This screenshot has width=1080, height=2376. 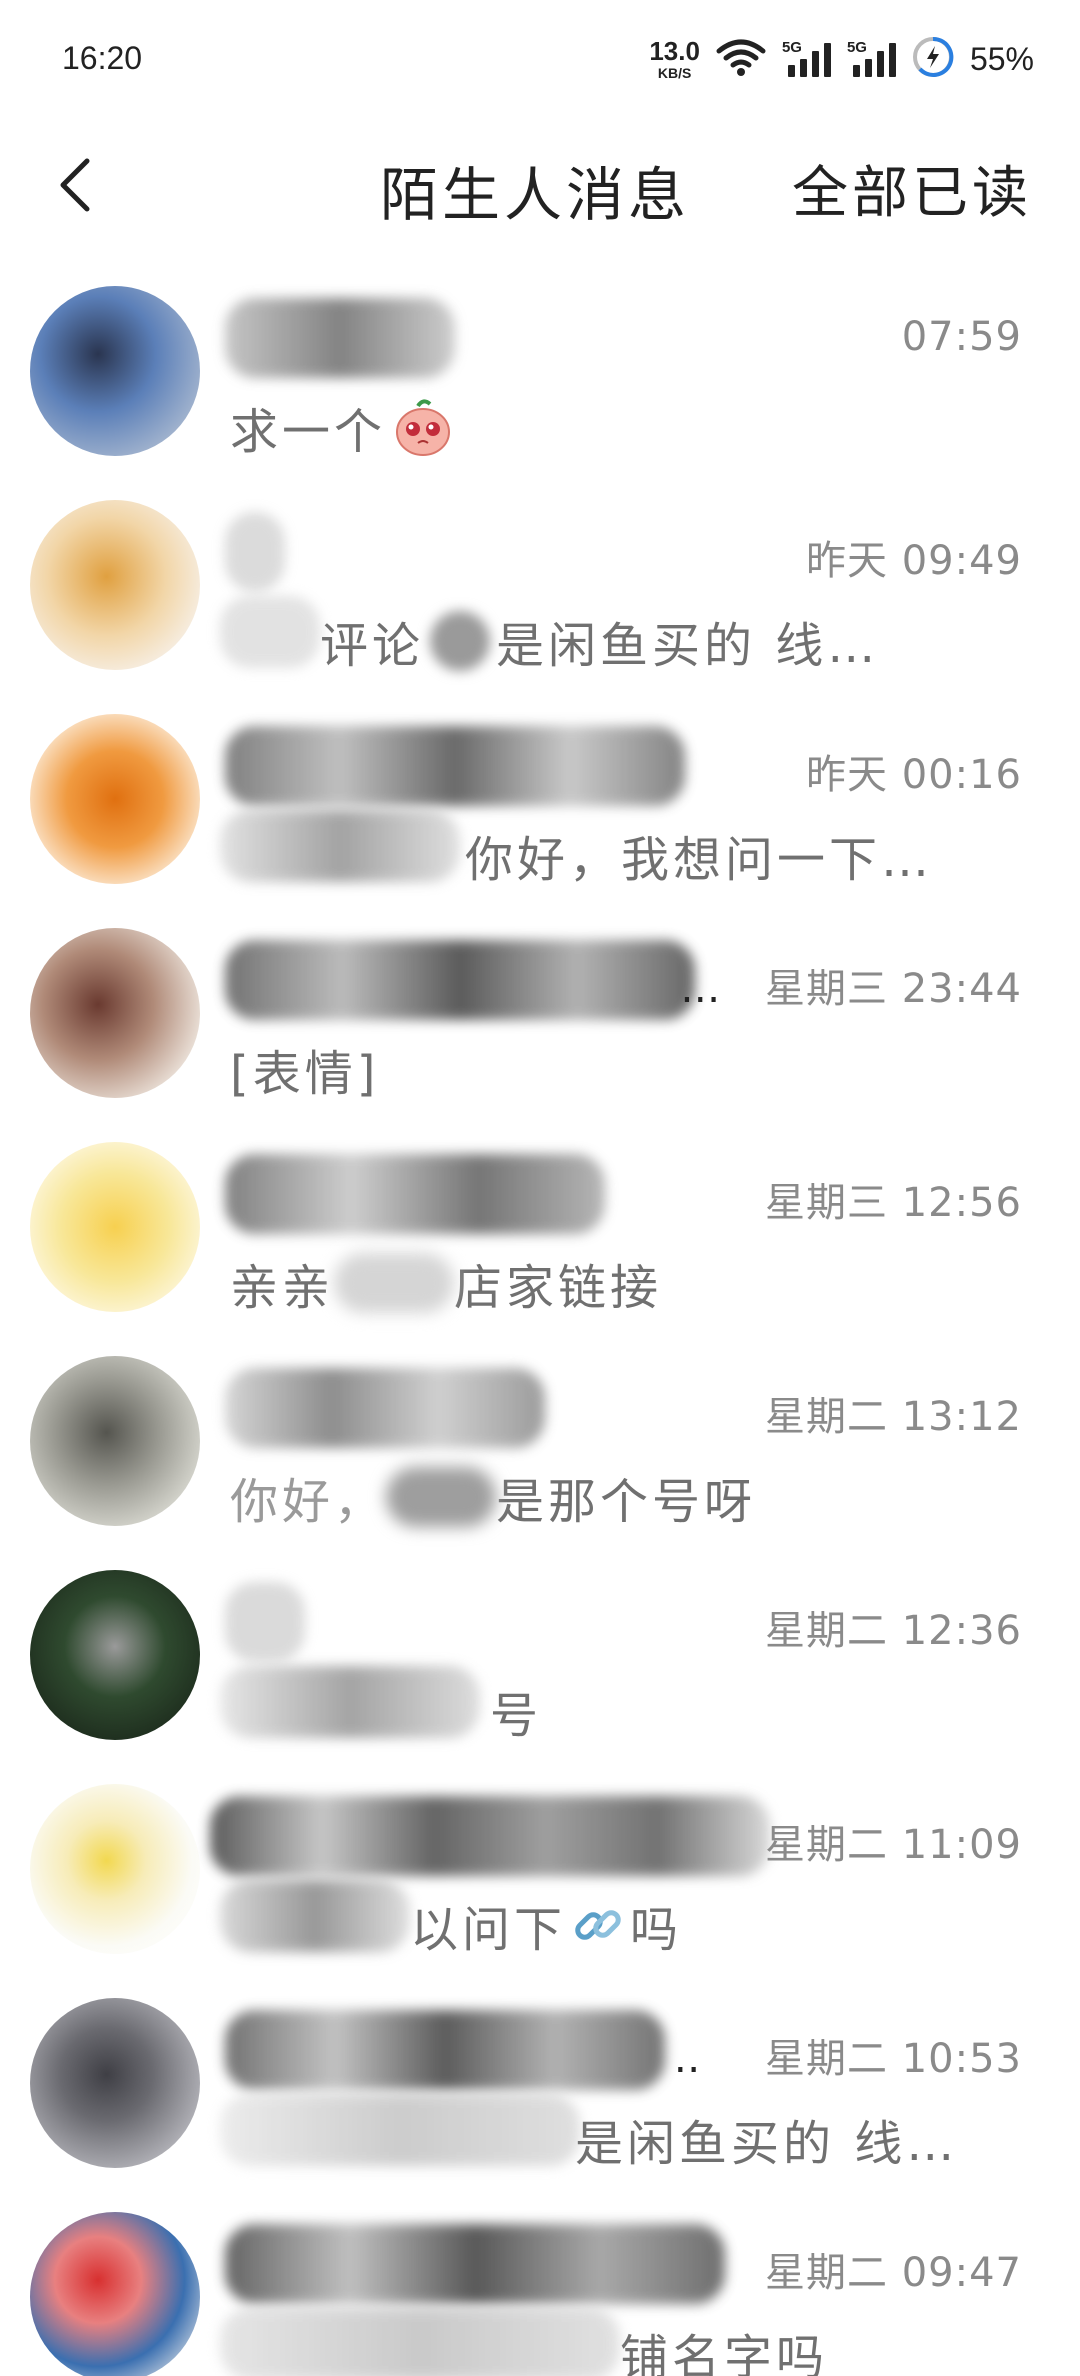 I want to click on message-row: 星期二 12:36 号, so click(x=540, y=1661).